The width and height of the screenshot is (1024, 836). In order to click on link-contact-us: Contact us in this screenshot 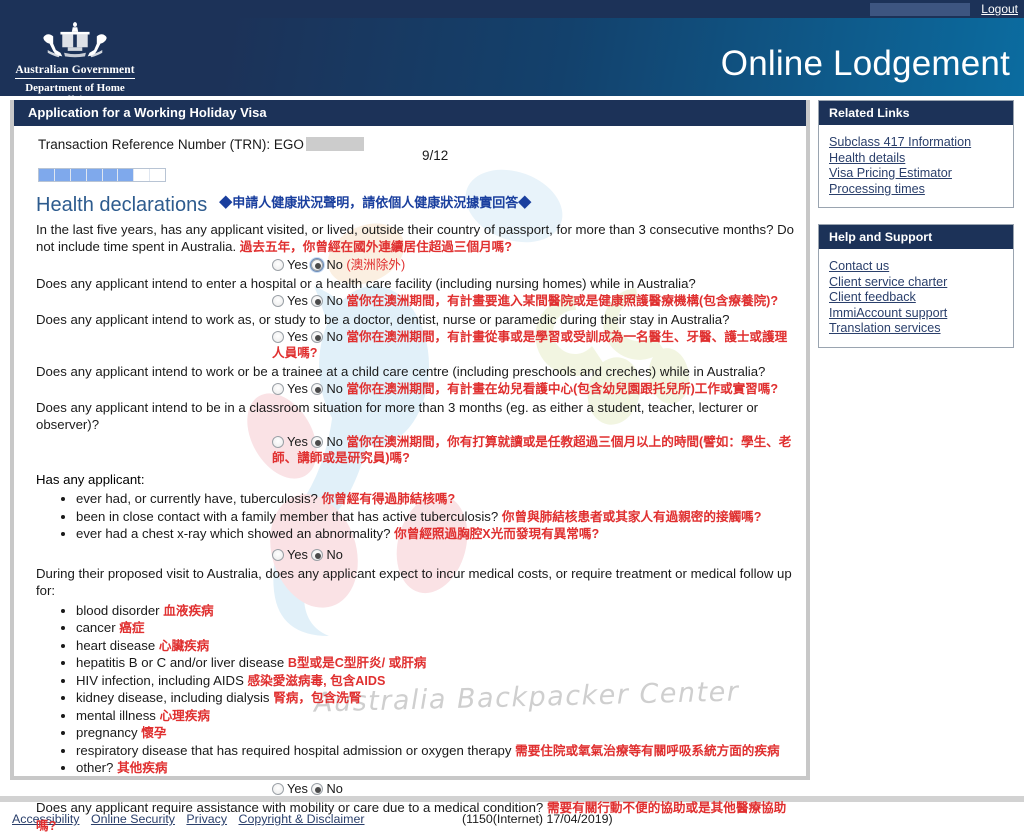, I will do `click(921, 267)`.